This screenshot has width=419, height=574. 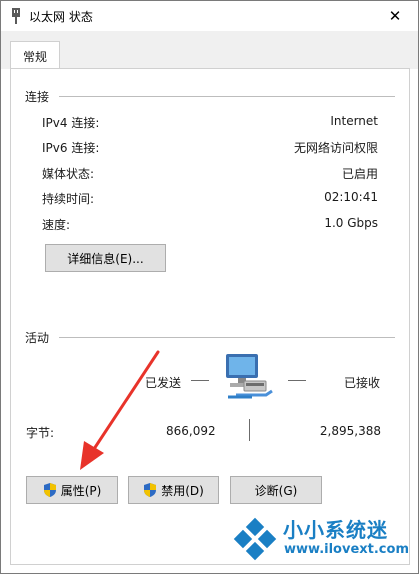 I want to click on sent-dash, so click(x=200, y=380).